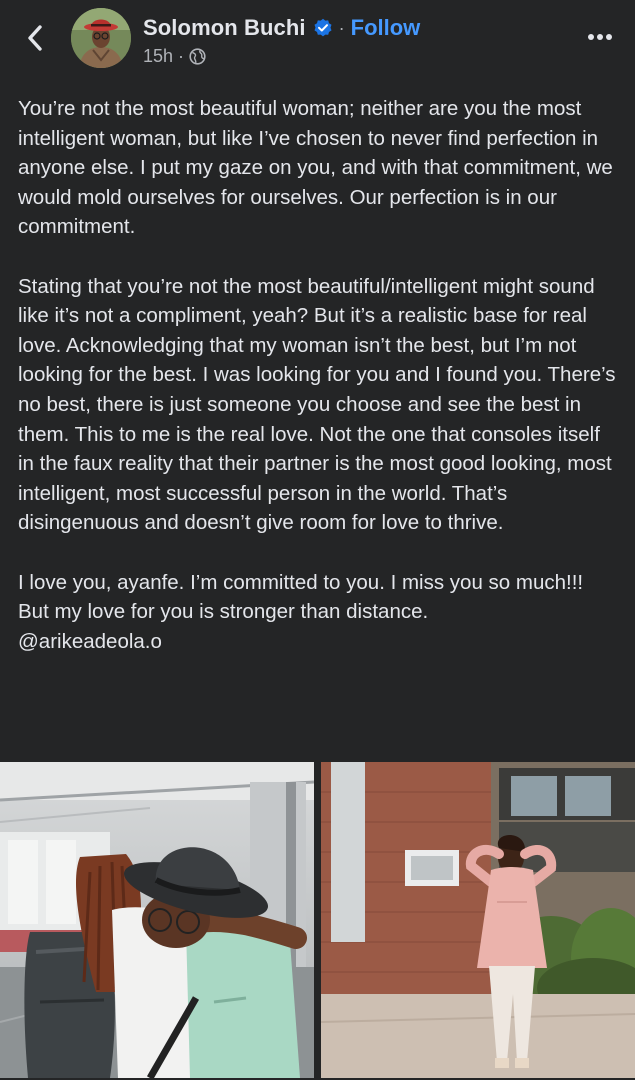 The image size is (635, 1080). I want to click on post-meta: 15h ·, so click(174, 56).